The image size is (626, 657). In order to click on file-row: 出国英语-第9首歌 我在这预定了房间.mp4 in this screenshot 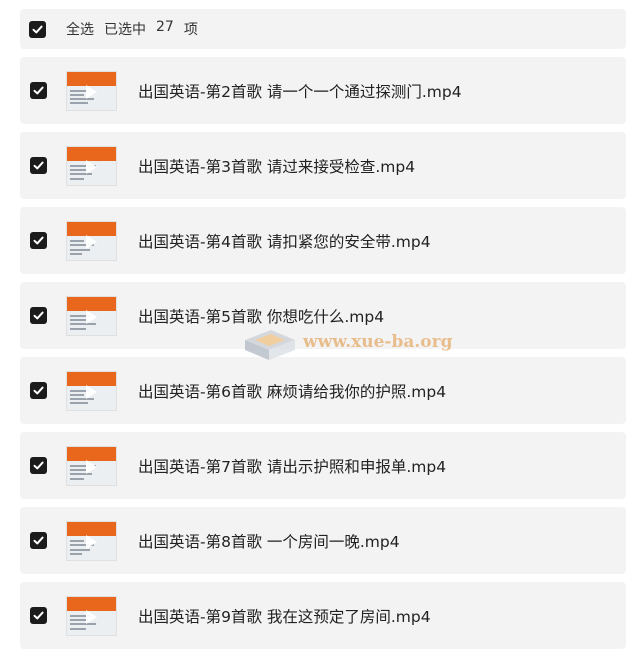, I will do `click(323, 615)`.